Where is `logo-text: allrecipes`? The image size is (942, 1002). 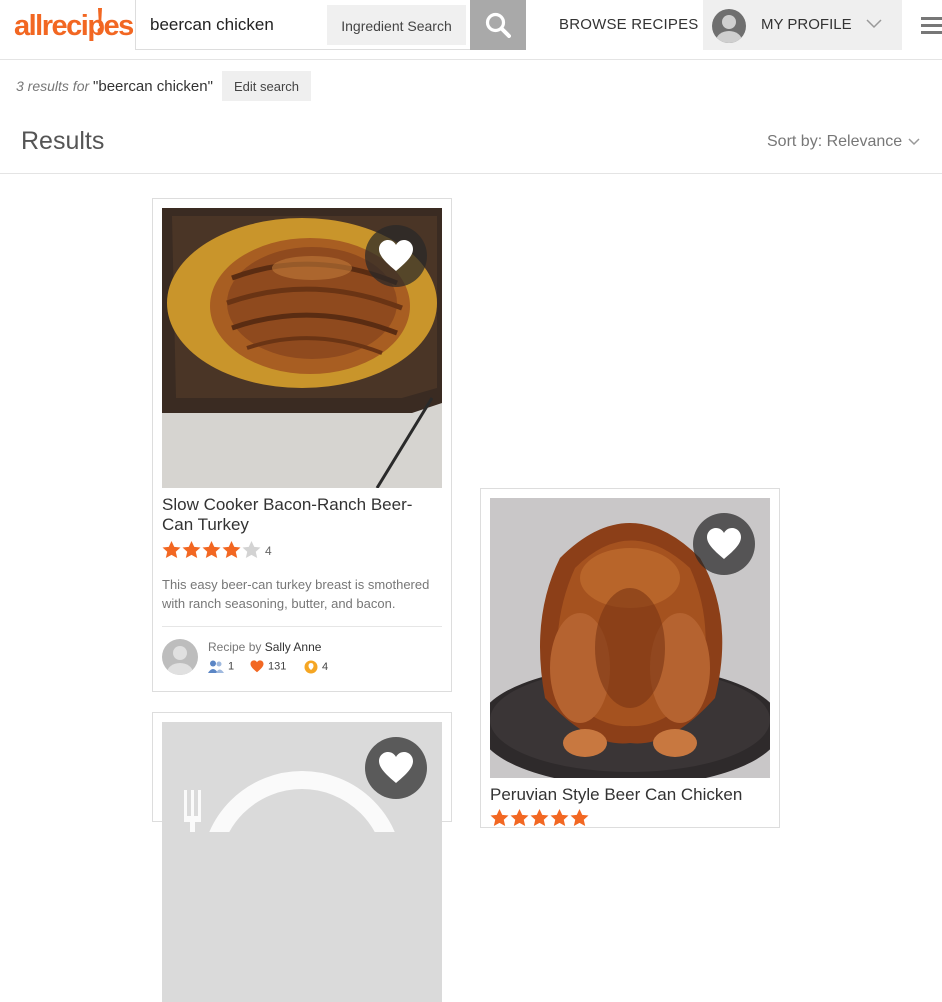
logo-text: allrecipes is located at coordinates (74, 26).